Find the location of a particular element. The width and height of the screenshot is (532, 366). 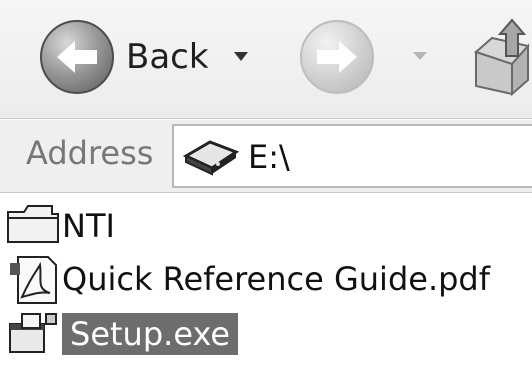

up-folder-button is located at coordinates (501, 56).